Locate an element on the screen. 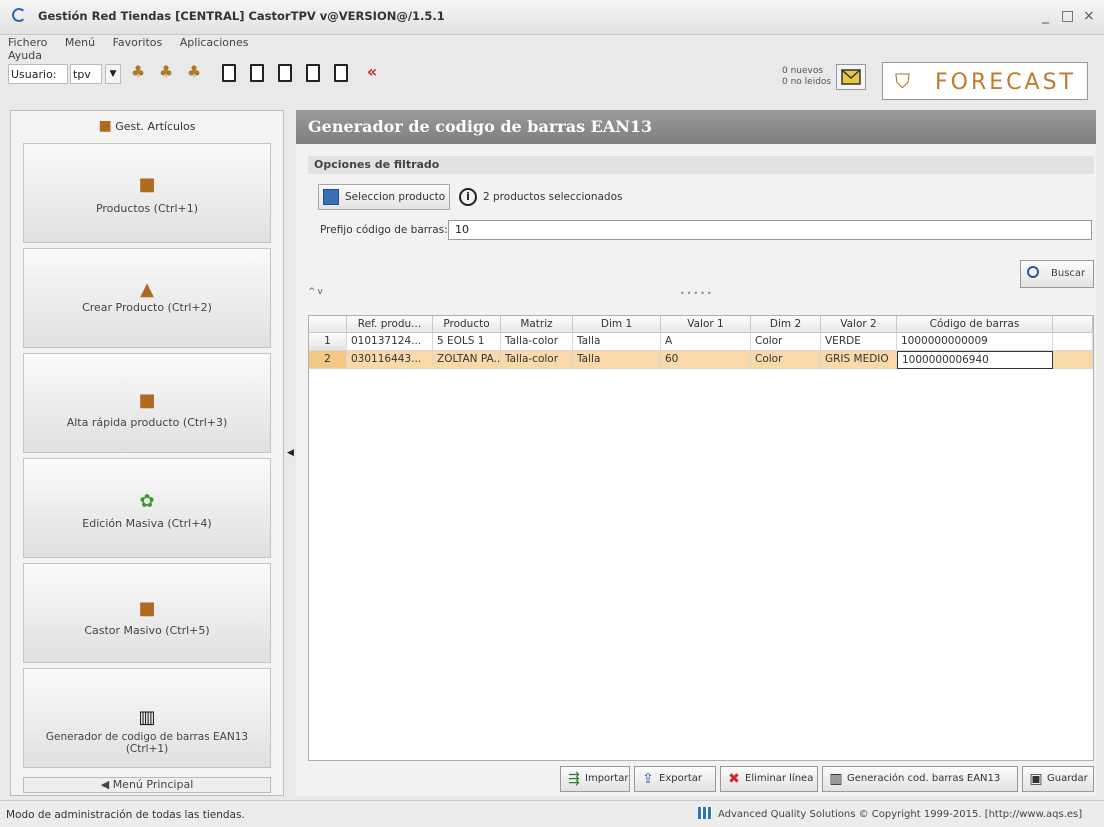  messages-unread: 0 no leidos is located at coordinates (807, 82).